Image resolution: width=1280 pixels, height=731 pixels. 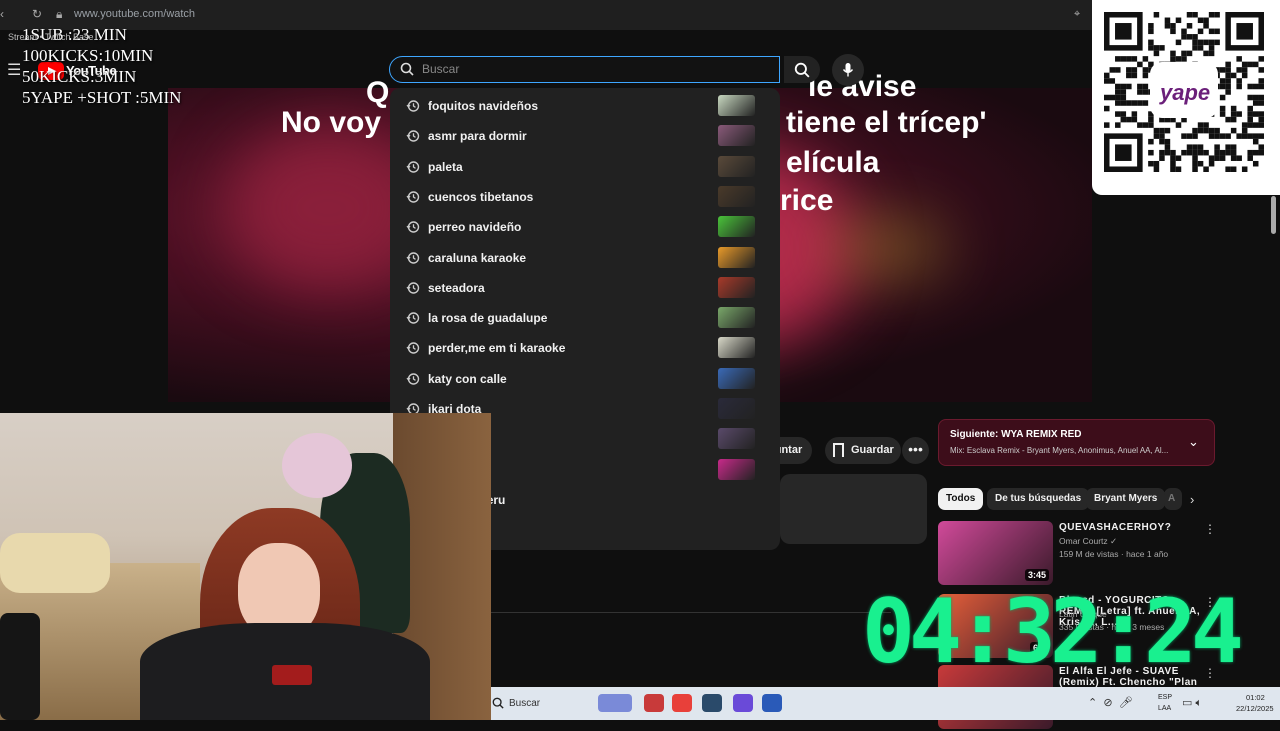 I want to click on search-suggestion-item: la rosa de guadalupe, so click(x=585, y=318).